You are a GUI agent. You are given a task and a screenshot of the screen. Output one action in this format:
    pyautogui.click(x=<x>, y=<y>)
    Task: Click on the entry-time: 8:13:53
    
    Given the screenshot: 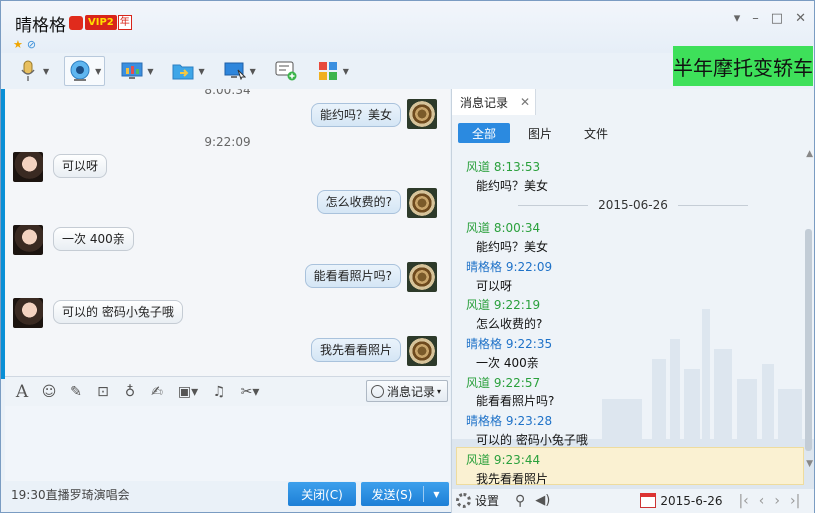 What is the action you would take?
    pyautogui.click(x=517, y=167)
    